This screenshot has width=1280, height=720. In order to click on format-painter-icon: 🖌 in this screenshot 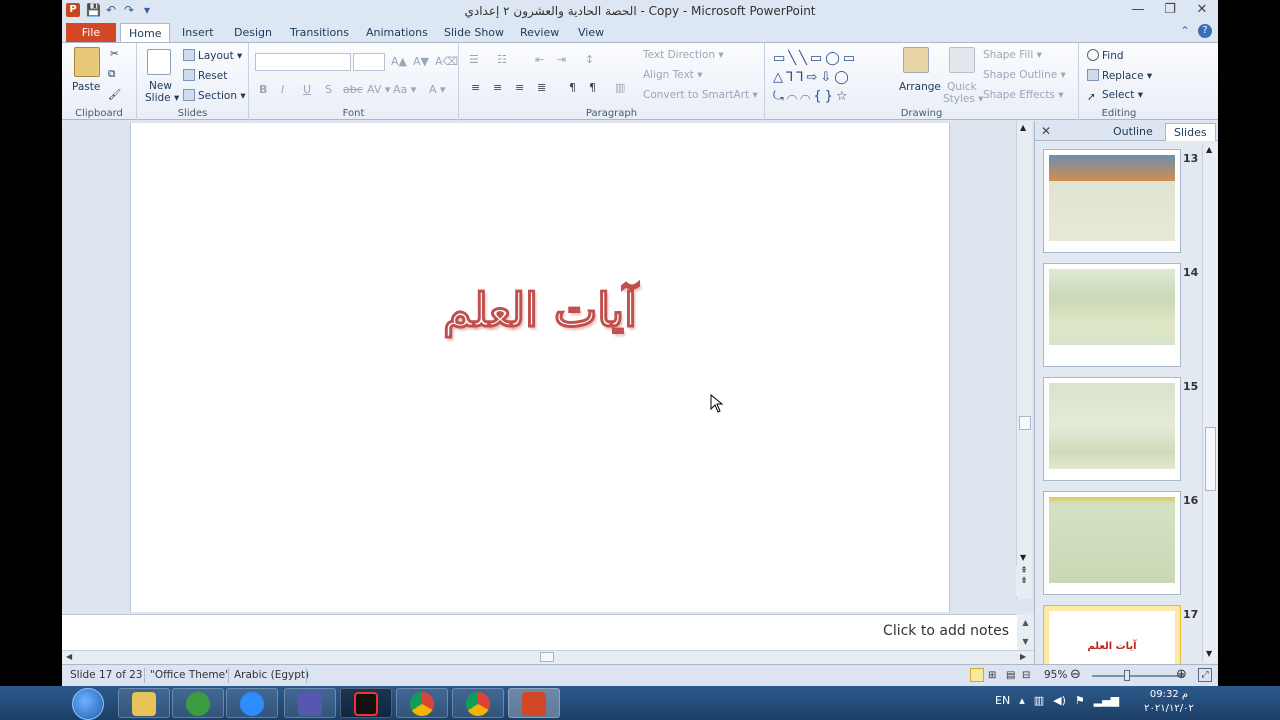, I will do `click(114, 94)`.